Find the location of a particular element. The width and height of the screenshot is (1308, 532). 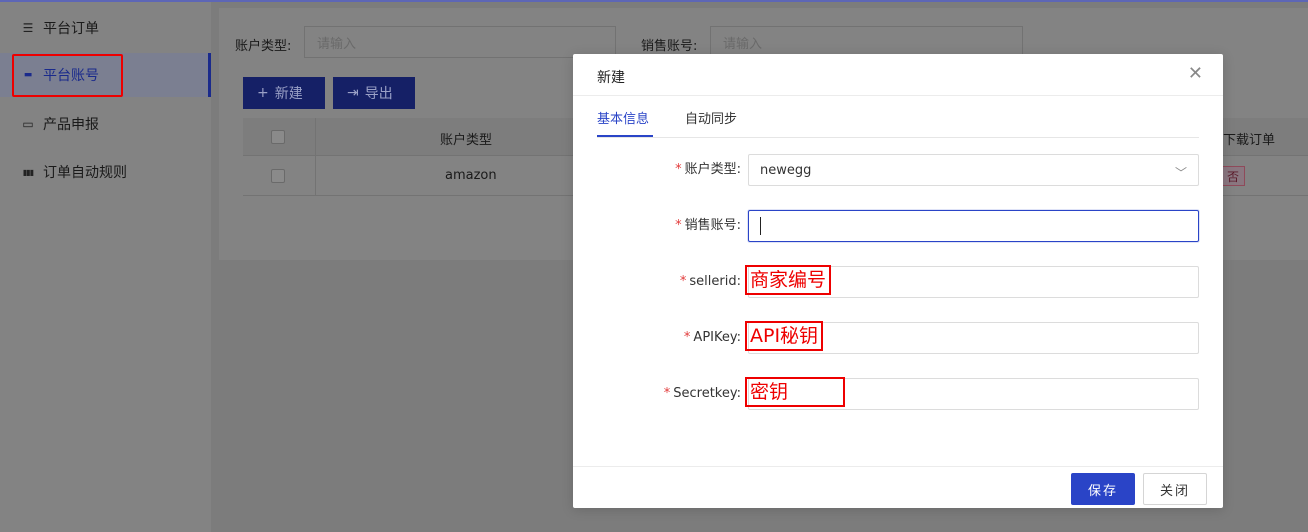

form-row-sales-account: * 销售账号: is located at coordinates (898, 226).